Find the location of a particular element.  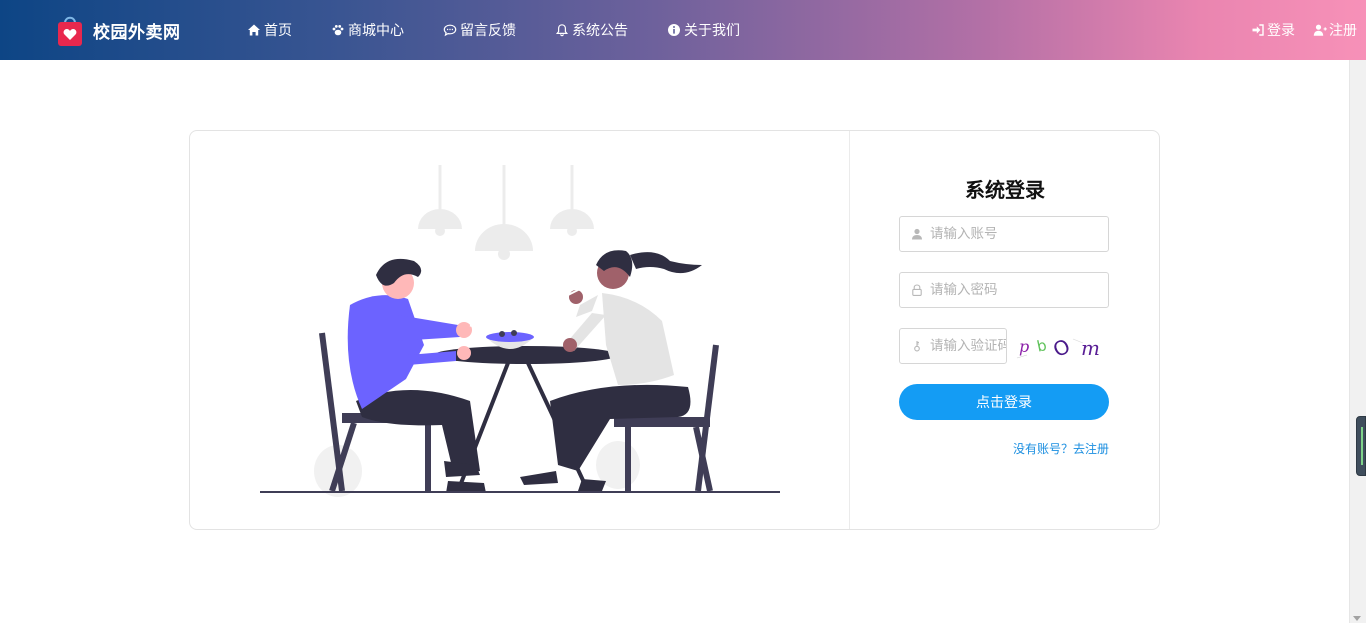

username-field is located at coordinates (1004, 234).